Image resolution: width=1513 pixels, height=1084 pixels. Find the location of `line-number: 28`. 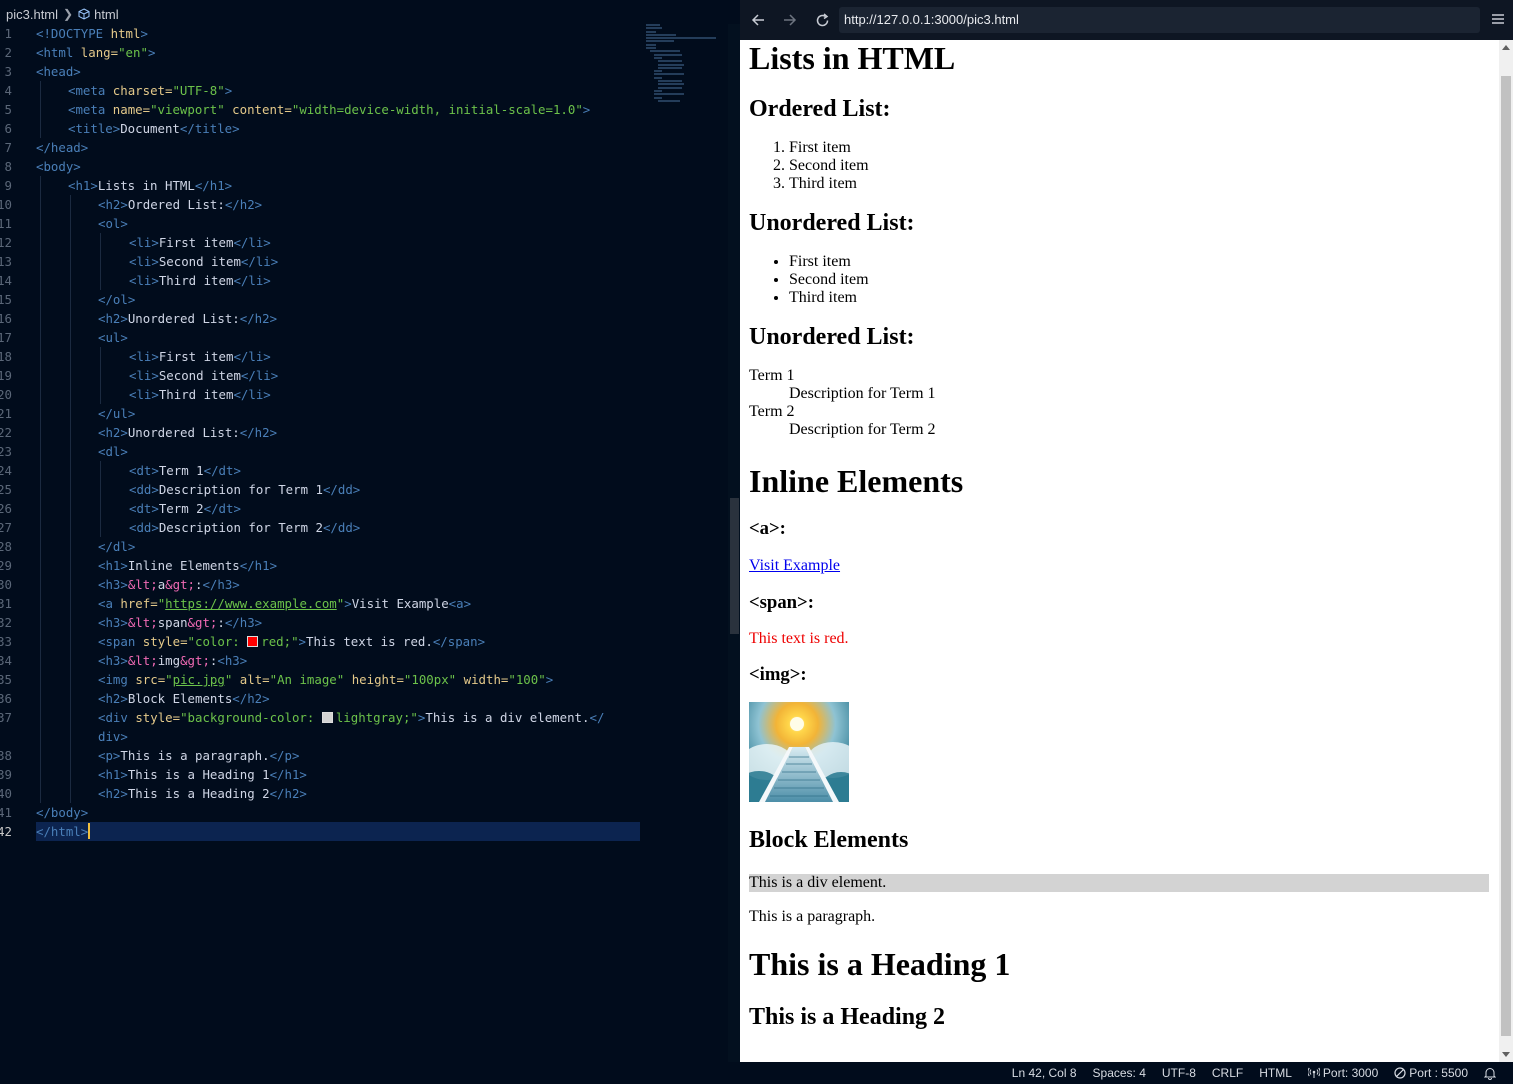

line-number: 28 is located at coordinates (6, 546).